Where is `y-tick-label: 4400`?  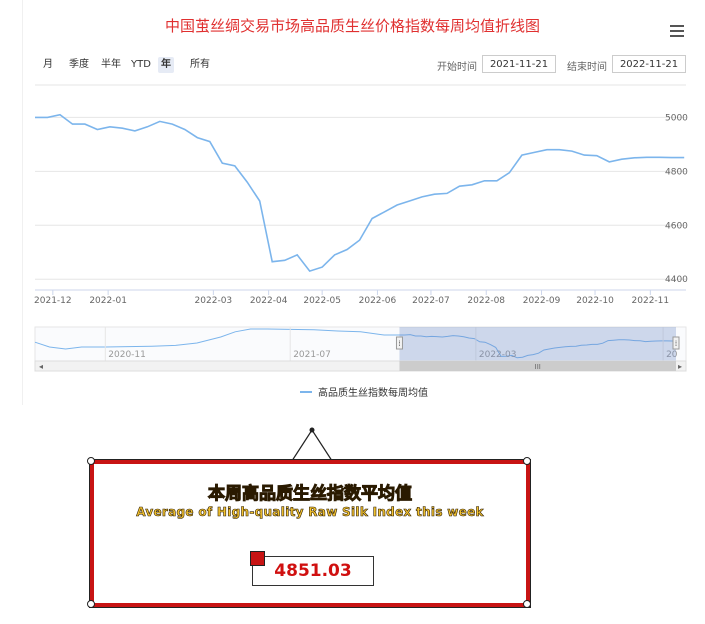
y-tick-label: 4400 is located at coordinates (676, 280).